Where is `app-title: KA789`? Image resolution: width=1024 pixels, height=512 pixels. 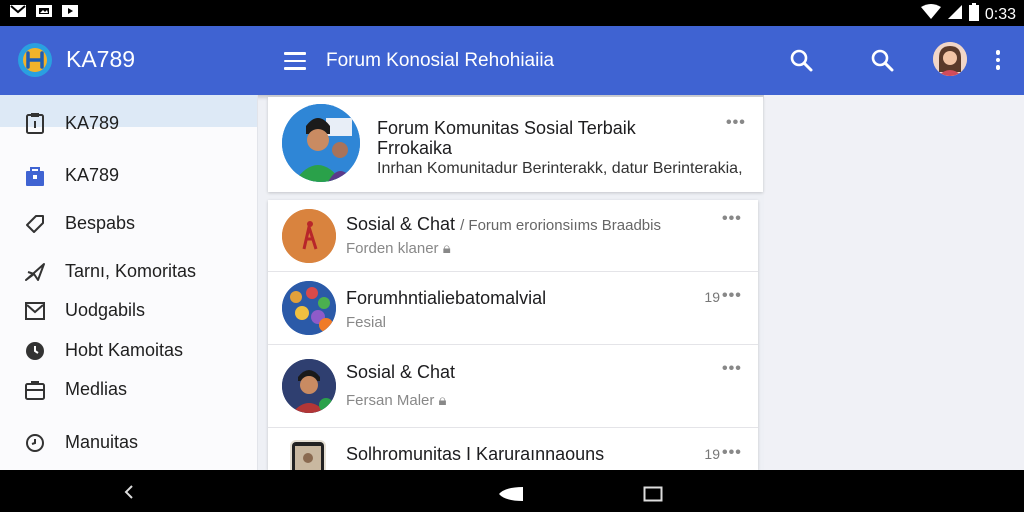
app-title: KA789 is located at coordinates (101, 59).